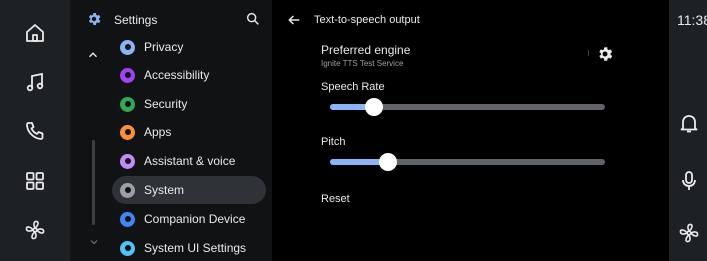 Image resolution: width=707 pixels, height=261 pixels. I want to click on music-note-icon, so click(35, 82).